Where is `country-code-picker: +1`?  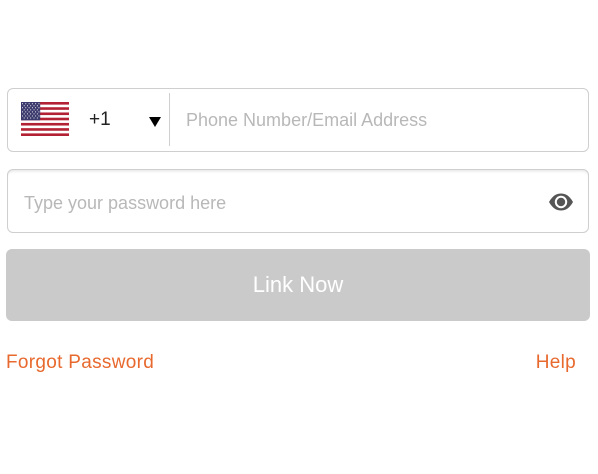 country-code-picker: +1 is located at coordinates (88, 120).